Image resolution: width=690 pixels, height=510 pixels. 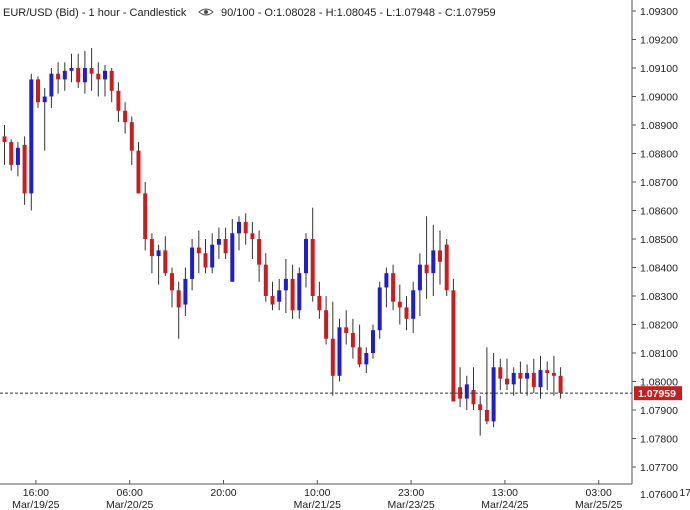 What do you see at coordinates (659, 183) in the screenshot?
I see `price-tick-label: 1.08700` at bounding box center [659, 183].